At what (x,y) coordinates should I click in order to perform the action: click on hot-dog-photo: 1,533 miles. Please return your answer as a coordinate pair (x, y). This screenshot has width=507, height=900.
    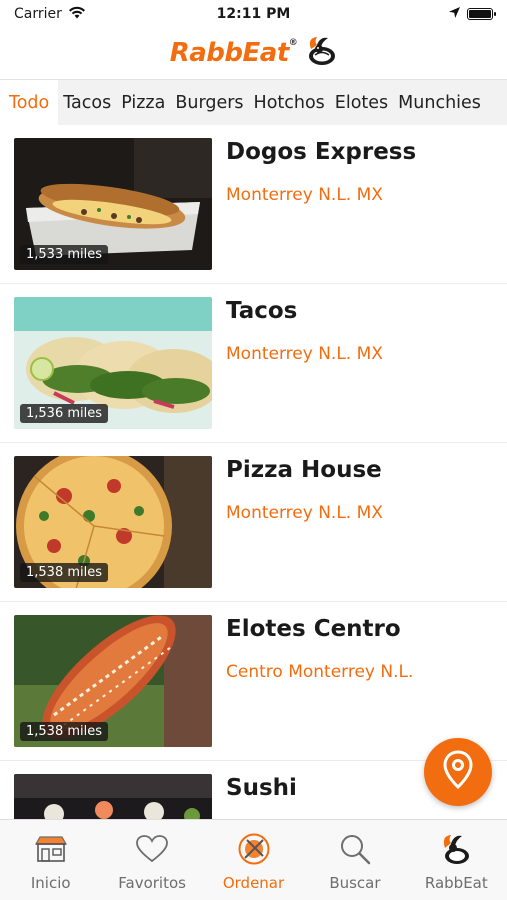
    Looking at the image, I should click on (113, 204).